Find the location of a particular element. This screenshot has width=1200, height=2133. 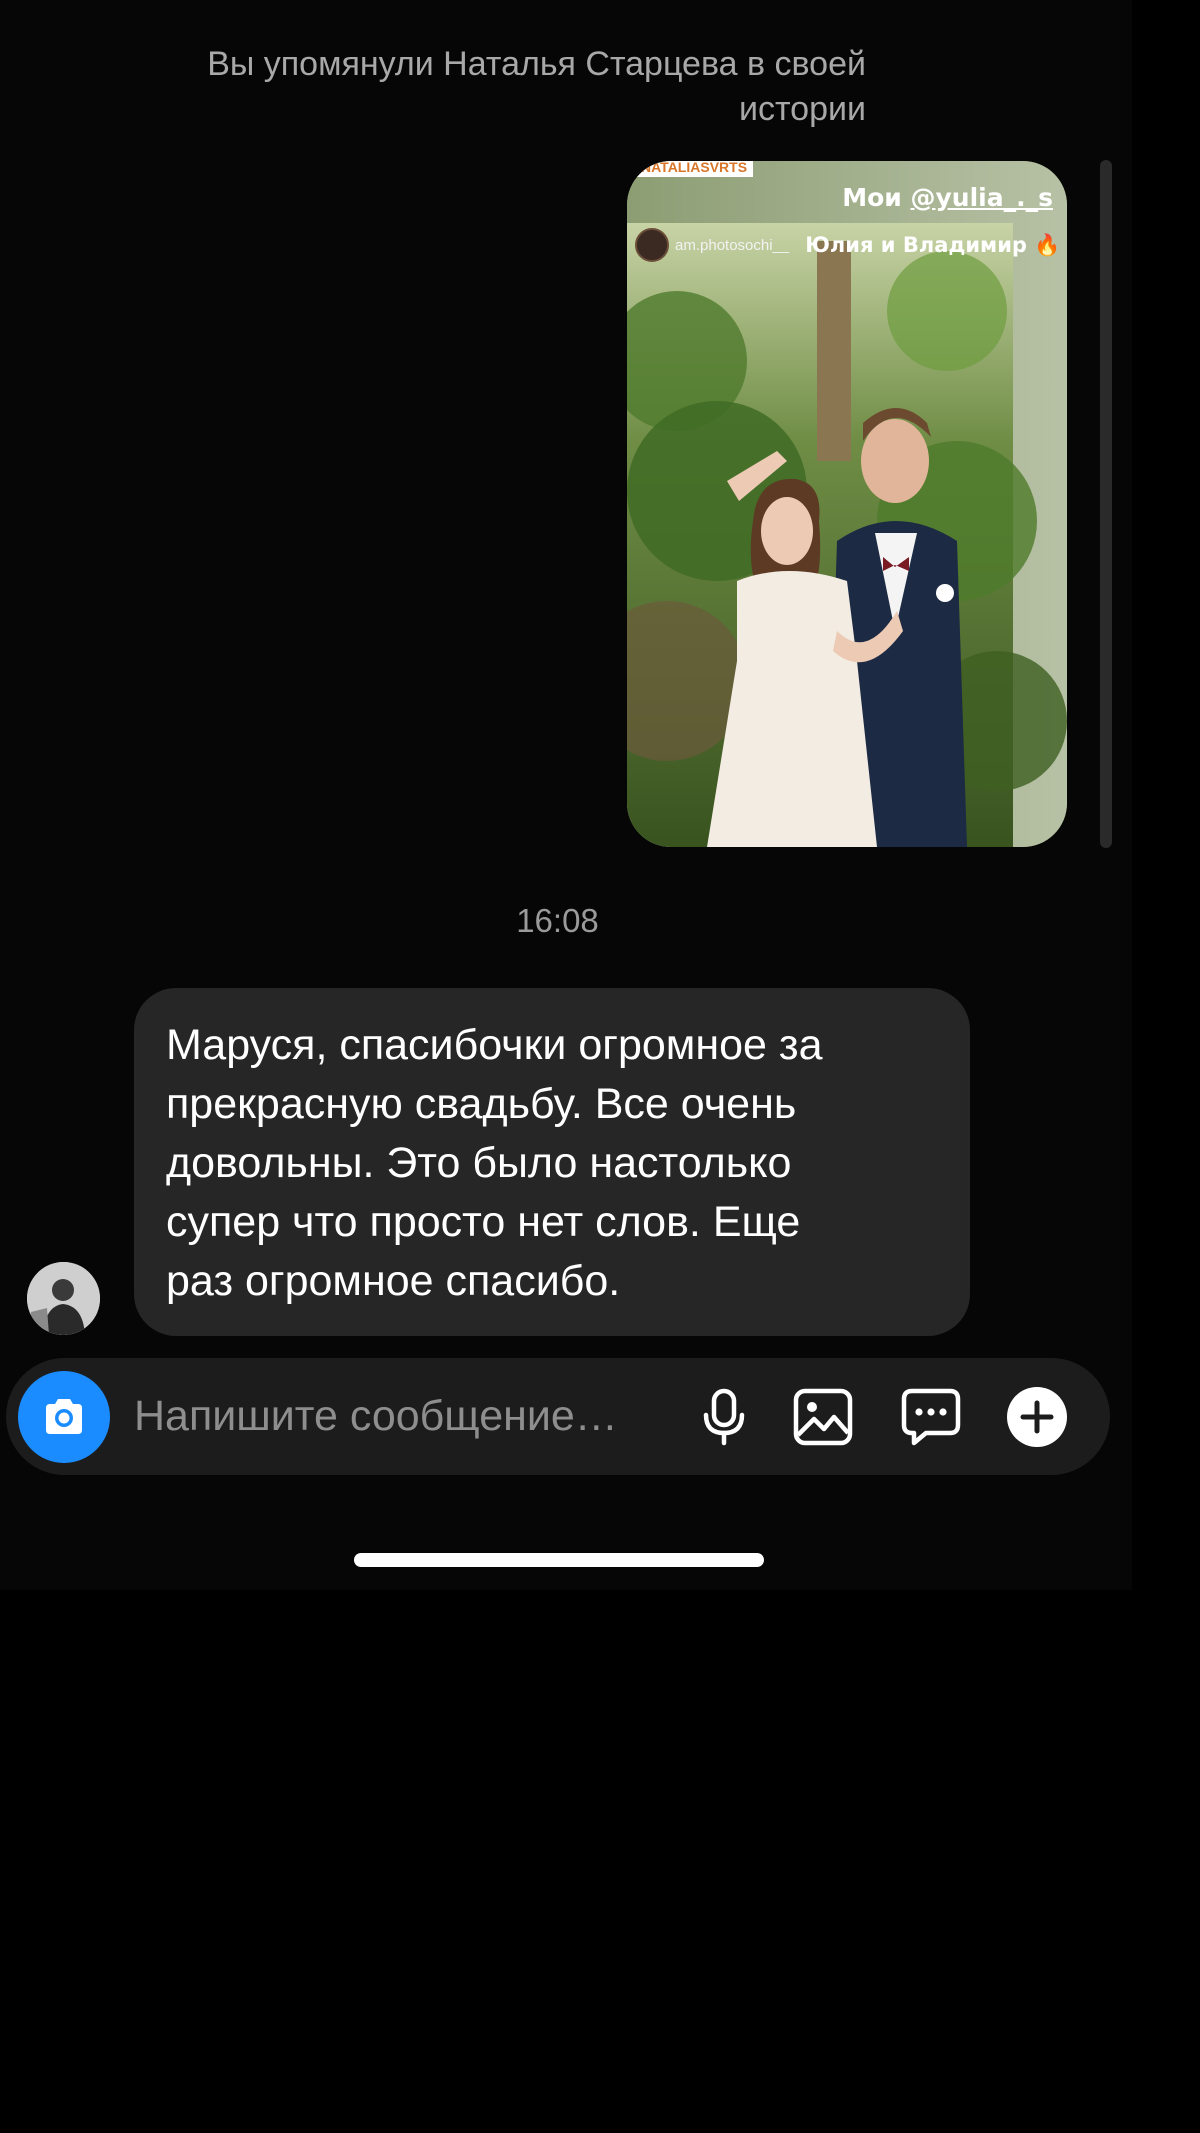

plus-icon is located at coordinates (1037, 1417).